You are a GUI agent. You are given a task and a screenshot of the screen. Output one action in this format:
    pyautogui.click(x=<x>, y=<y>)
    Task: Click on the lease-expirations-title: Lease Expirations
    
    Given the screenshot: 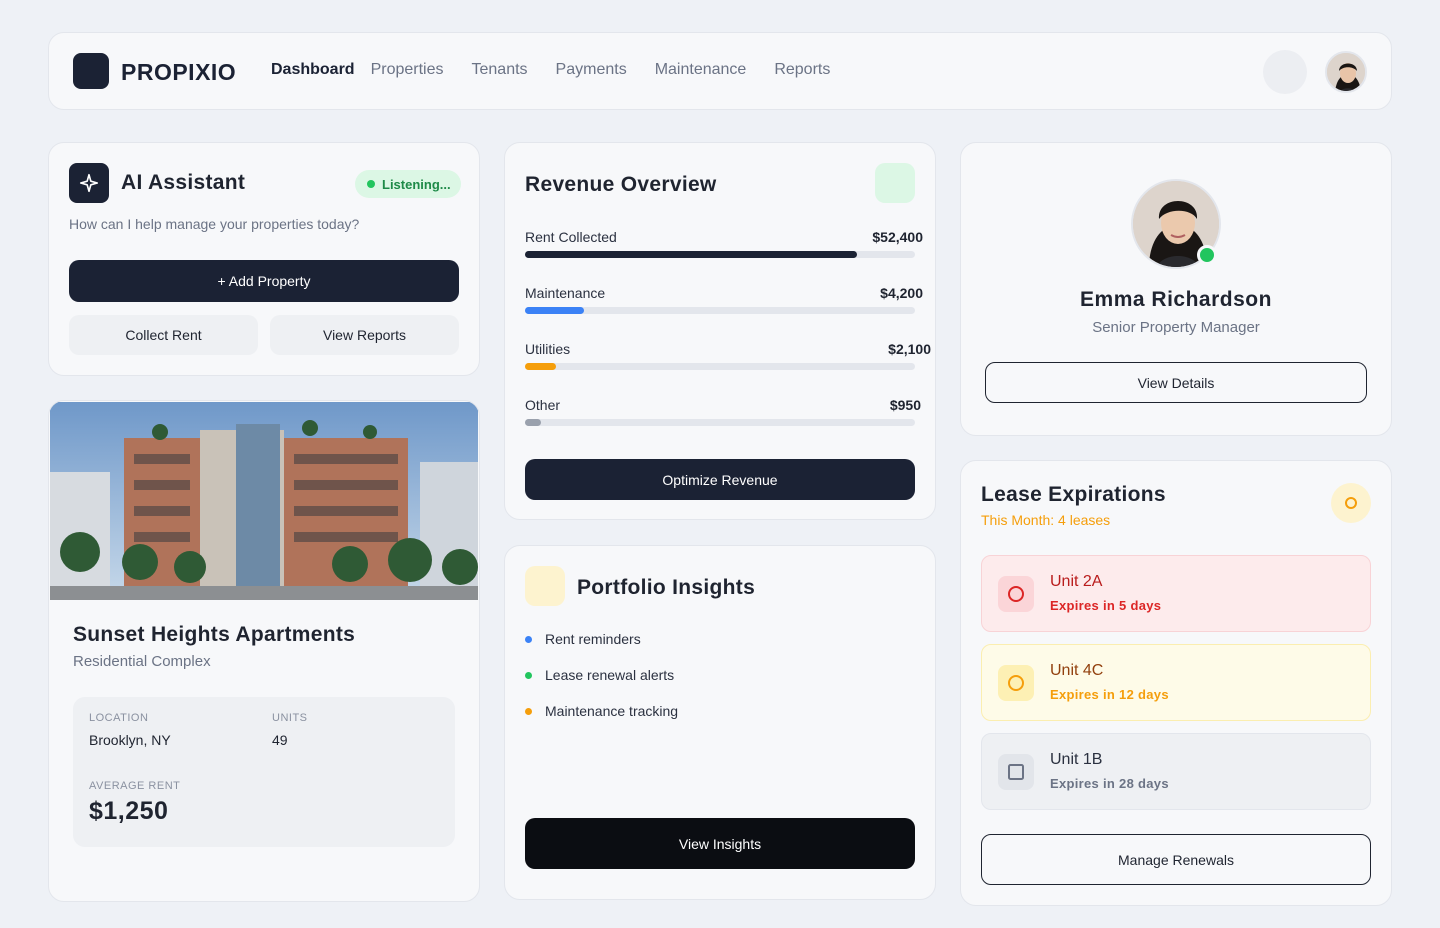 What is the action you would take?
    pyautogui.click(x=1073, y=494)
    